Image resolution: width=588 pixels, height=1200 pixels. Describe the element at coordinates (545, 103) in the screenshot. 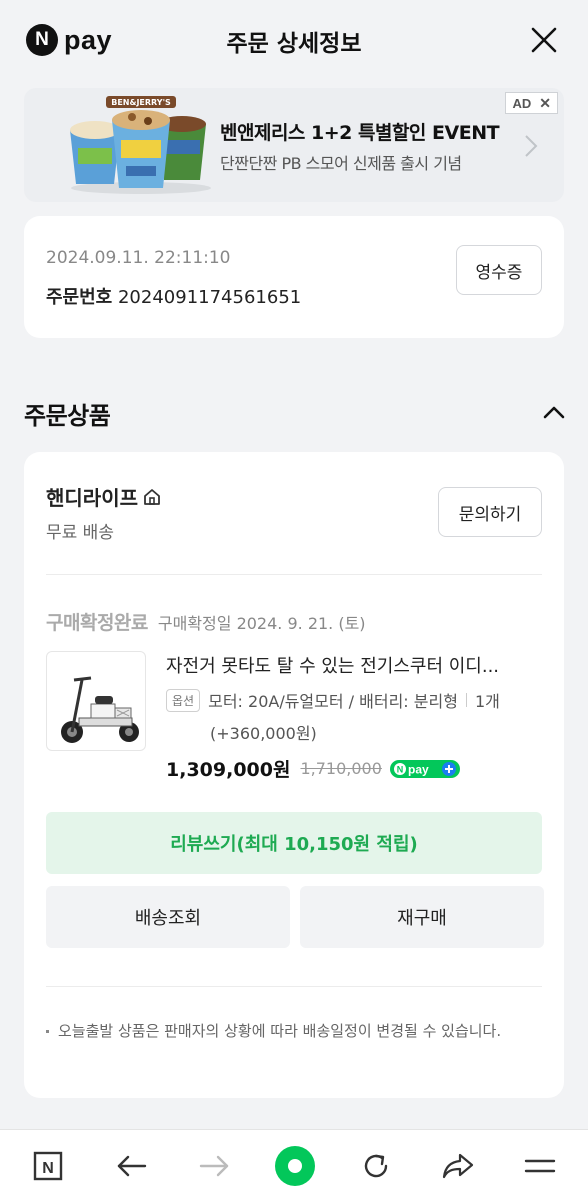

I see `ad-close-icon: ✕` at that location.